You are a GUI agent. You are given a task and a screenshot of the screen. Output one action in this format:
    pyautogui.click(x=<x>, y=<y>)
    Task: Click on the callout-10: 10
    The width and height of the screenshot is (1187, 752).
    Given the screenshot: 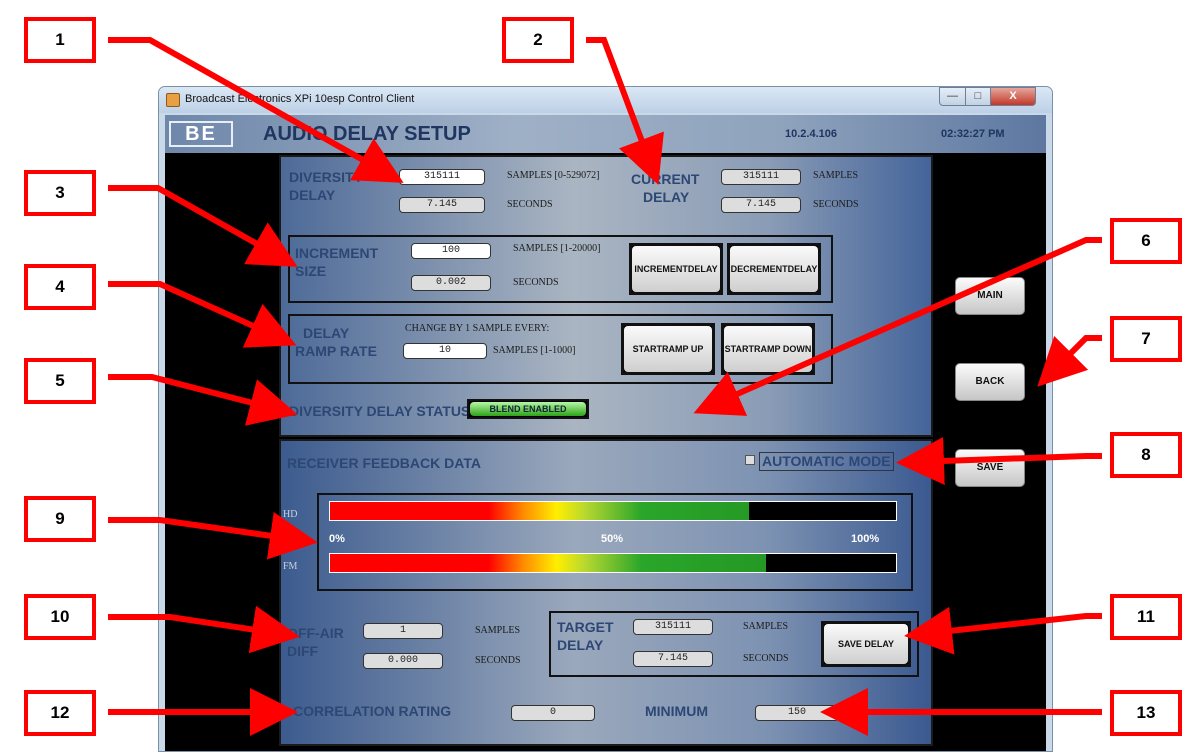 What is the action you would take?
    pyautogui.click(x=60, y=617)
    